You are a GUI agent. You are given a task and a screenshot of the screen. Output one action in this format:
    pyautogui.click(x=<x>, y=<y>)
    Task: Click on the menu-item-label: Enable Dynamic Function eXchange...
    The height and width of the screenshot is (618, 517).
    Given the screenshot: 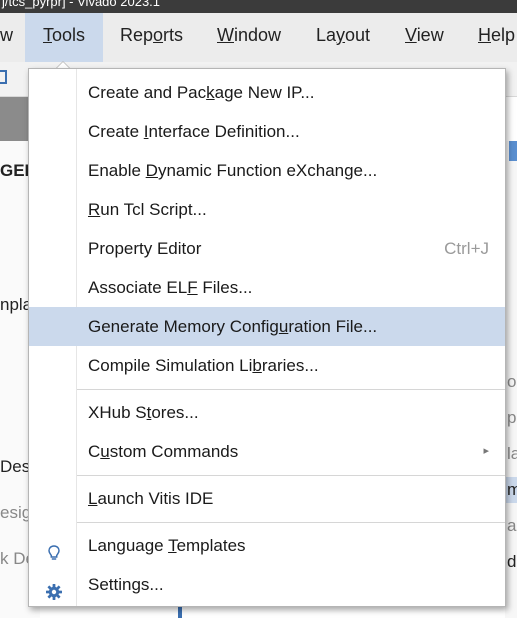 What is the action you would take?
    pyautogui.click(x=233, y=170)
    